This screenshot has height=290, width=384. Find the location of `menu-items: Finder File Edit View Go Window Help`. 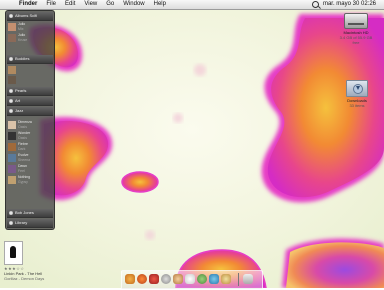

menu-items: Finder File Edit View Go Window Help is located at coordinates (97, 4).